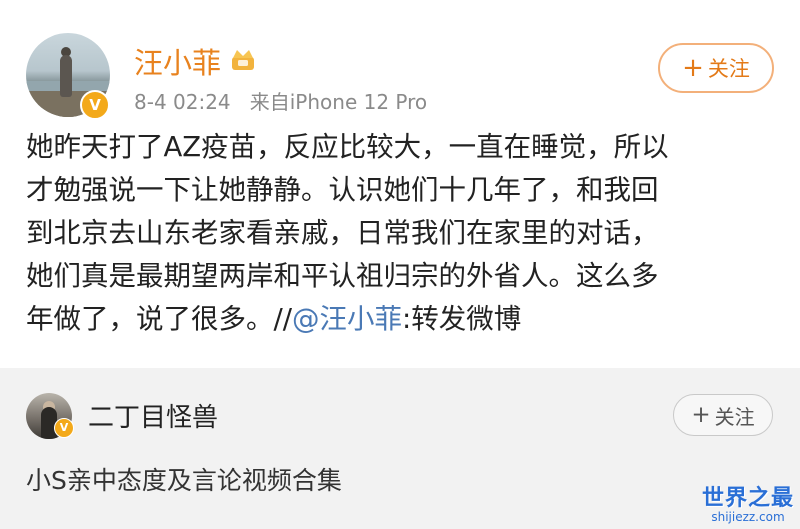  I want to click on watermark-title: 世界之最, so click(747, 498).